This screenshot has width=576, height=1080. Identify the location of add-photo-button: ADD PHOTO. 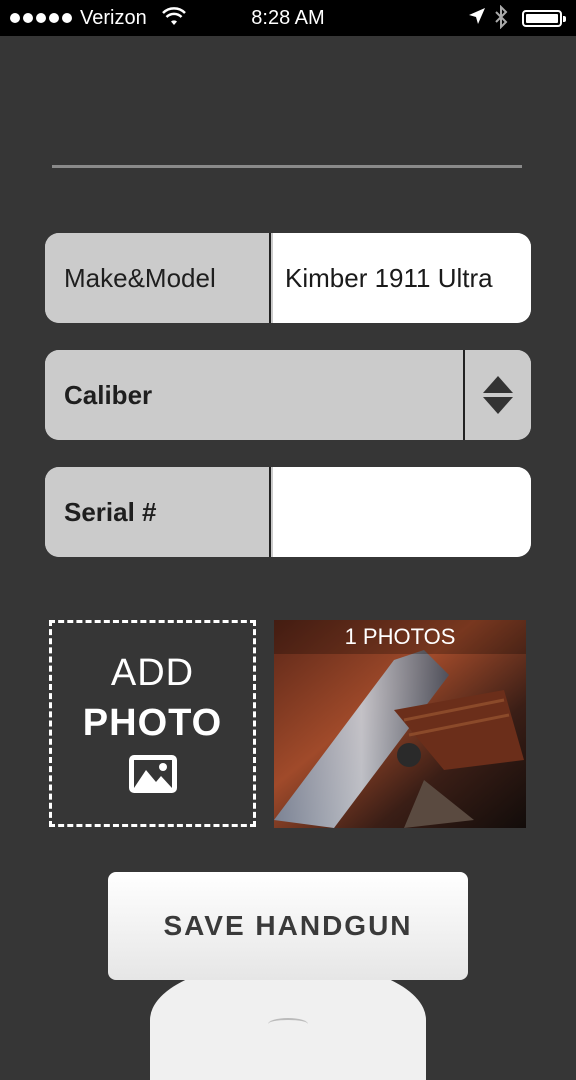
(152, 723).